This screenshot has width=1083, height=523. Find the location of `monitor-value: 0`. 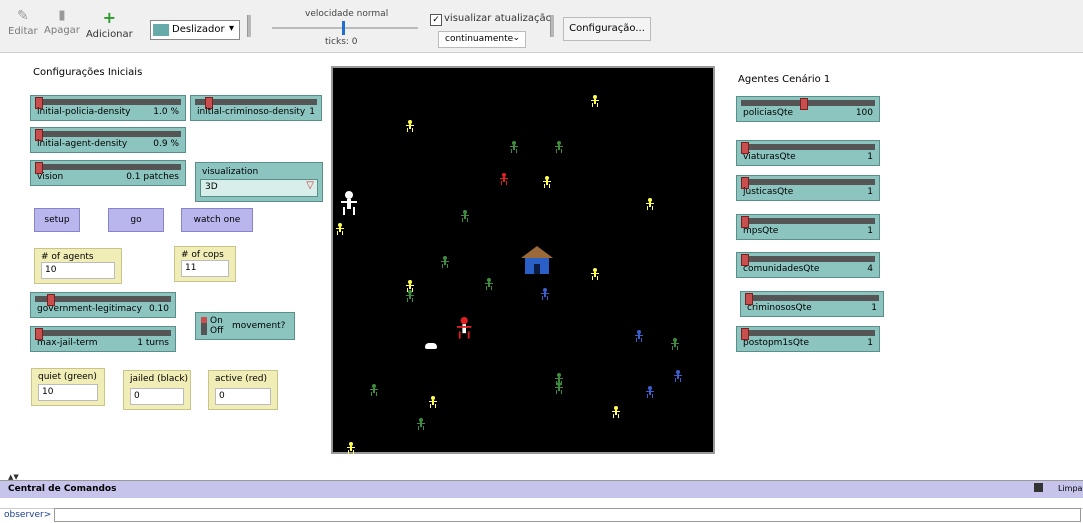

monitor-value: 0 is located at coordinates (157, 396).